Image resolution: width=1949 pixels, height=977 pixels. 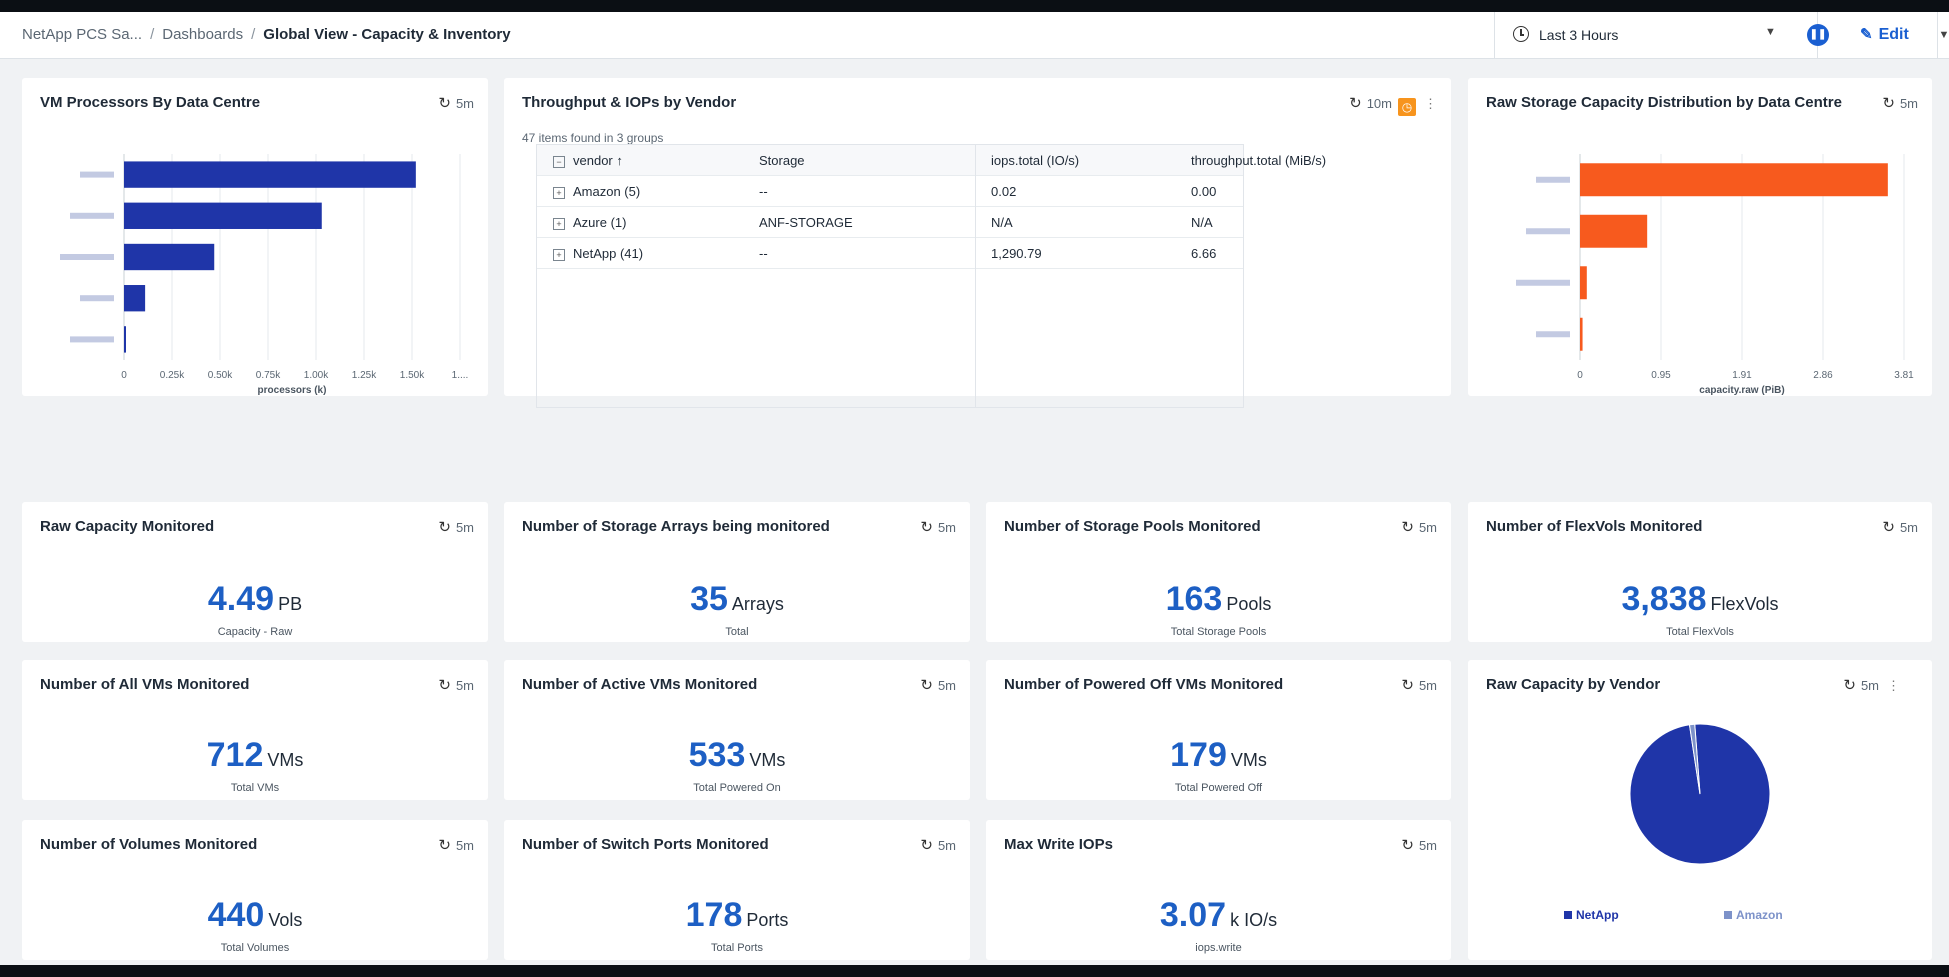 I want to click on column-header-iops: iops.total (IO/s), so click(x=1035, y=160).